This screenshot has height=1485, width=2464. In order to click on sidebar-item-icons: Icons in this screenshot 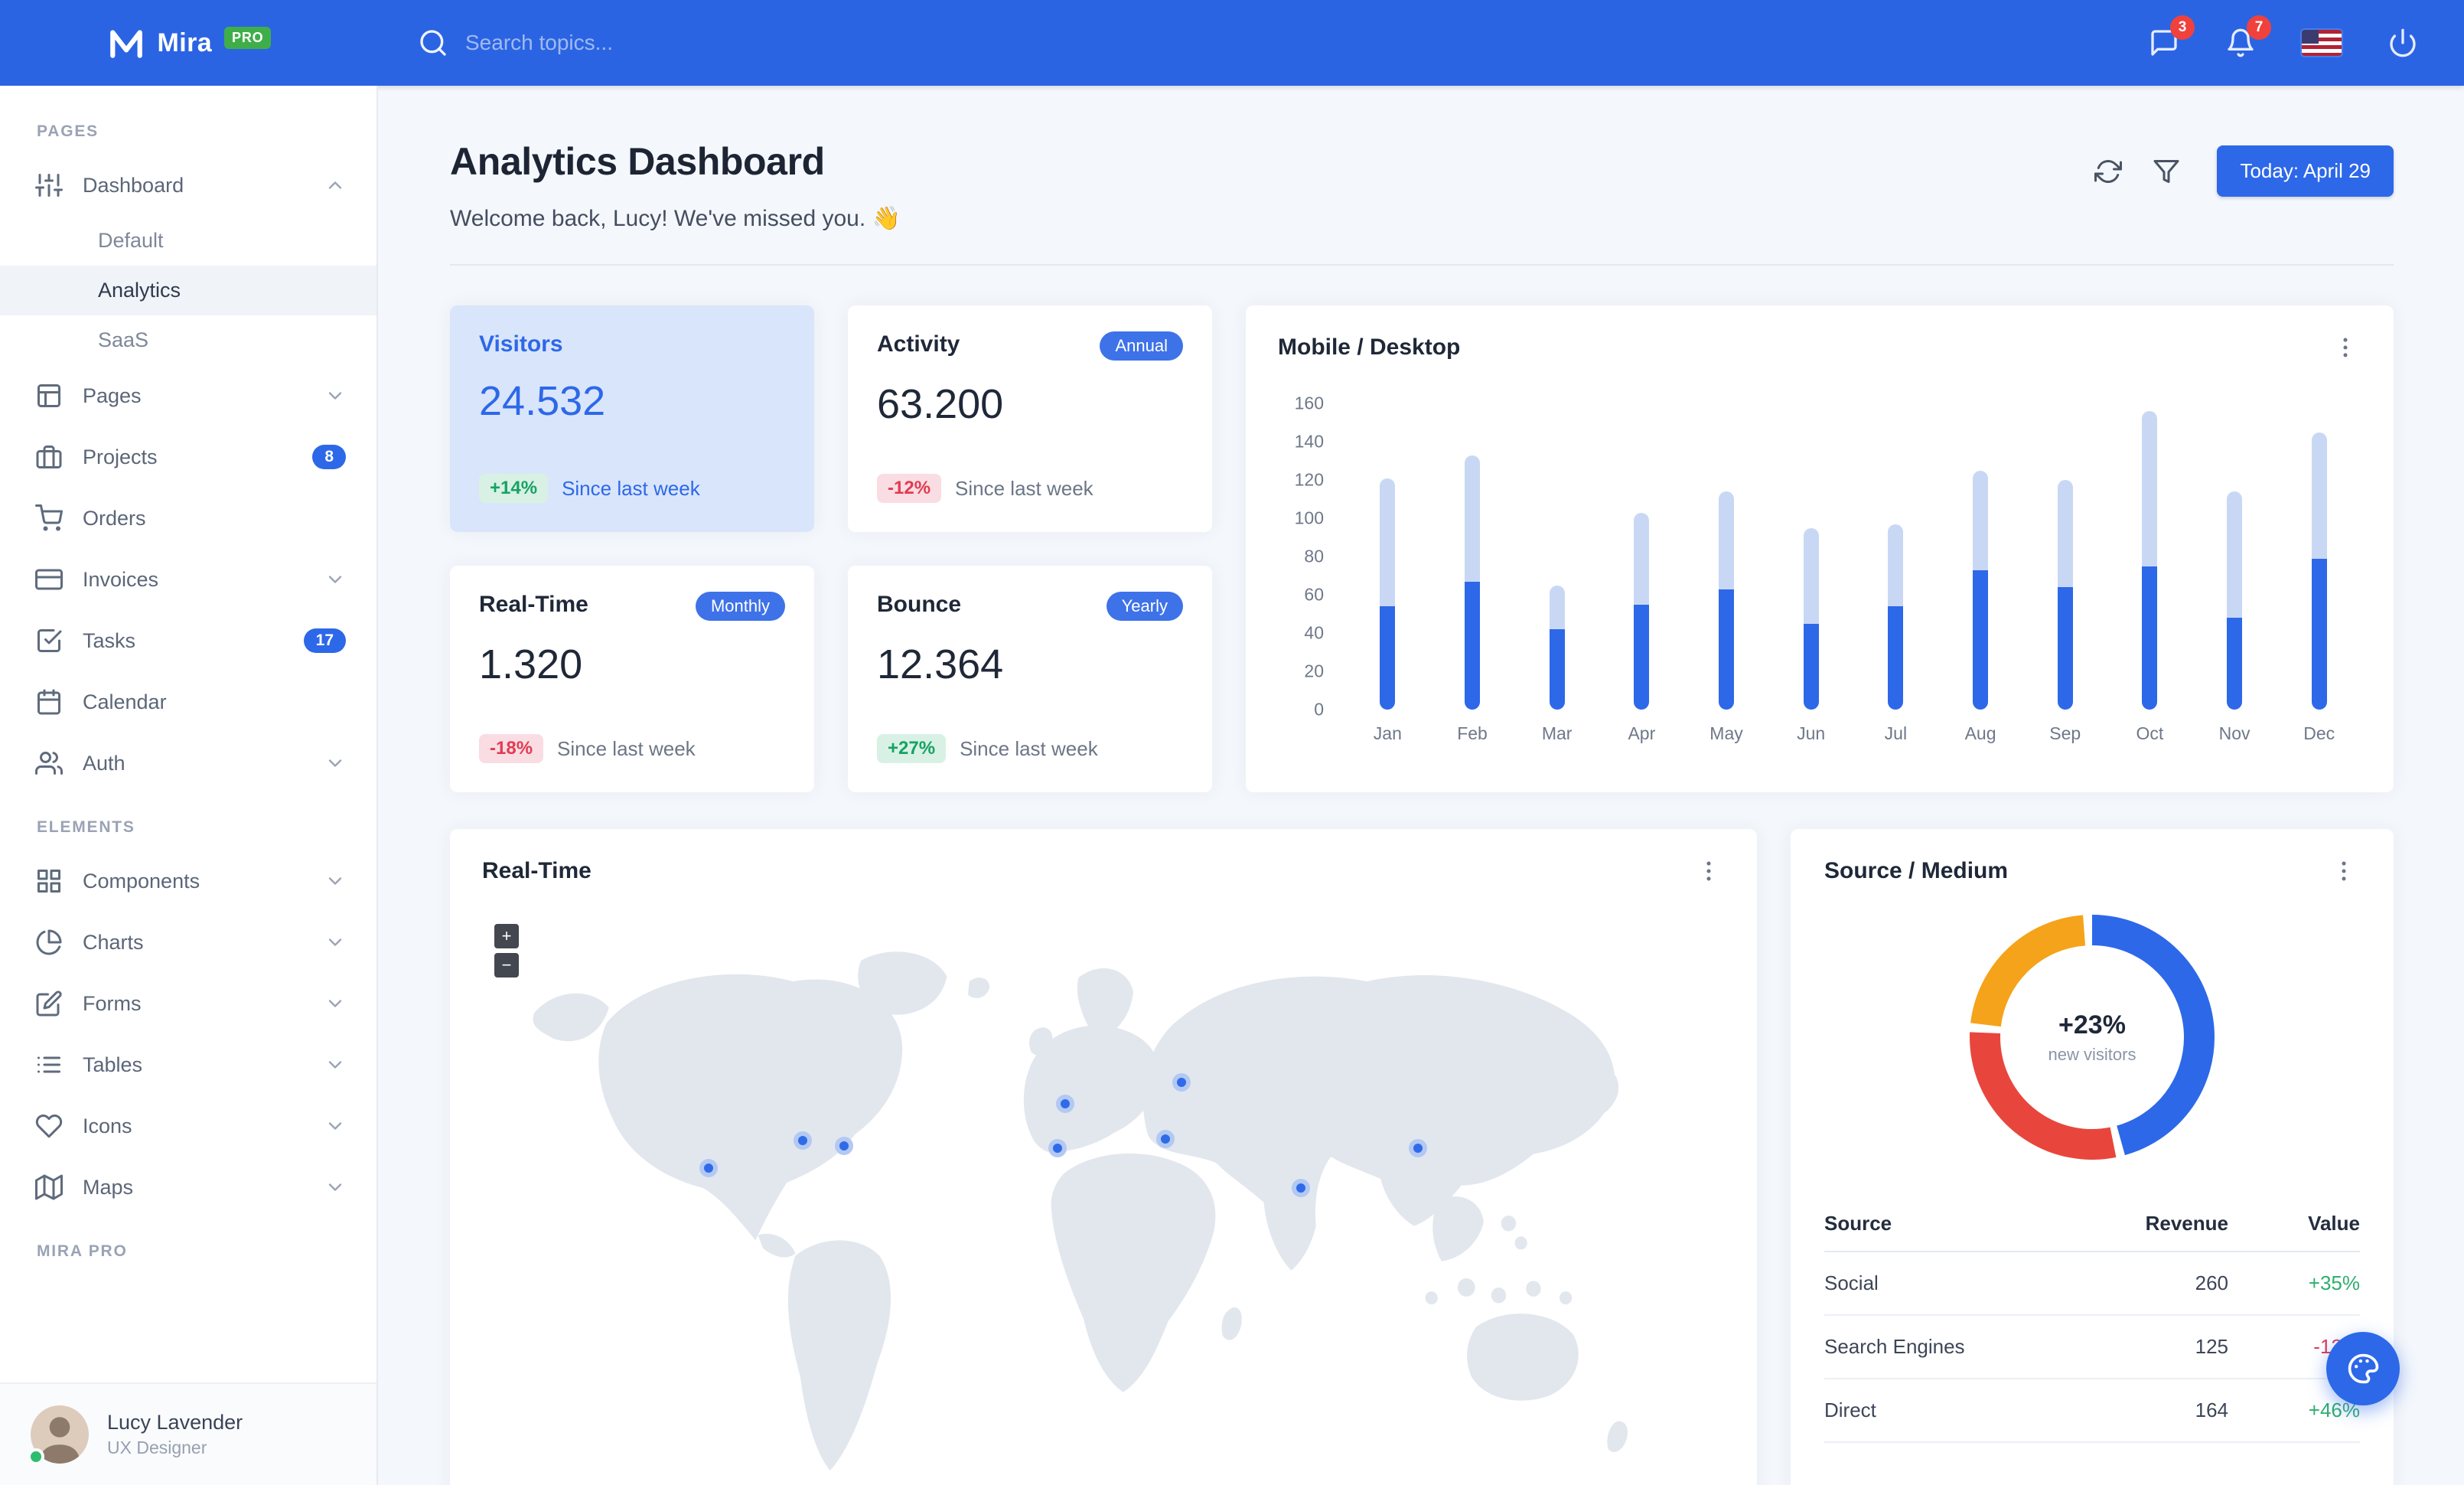, I will do `click(188, 1126)`.